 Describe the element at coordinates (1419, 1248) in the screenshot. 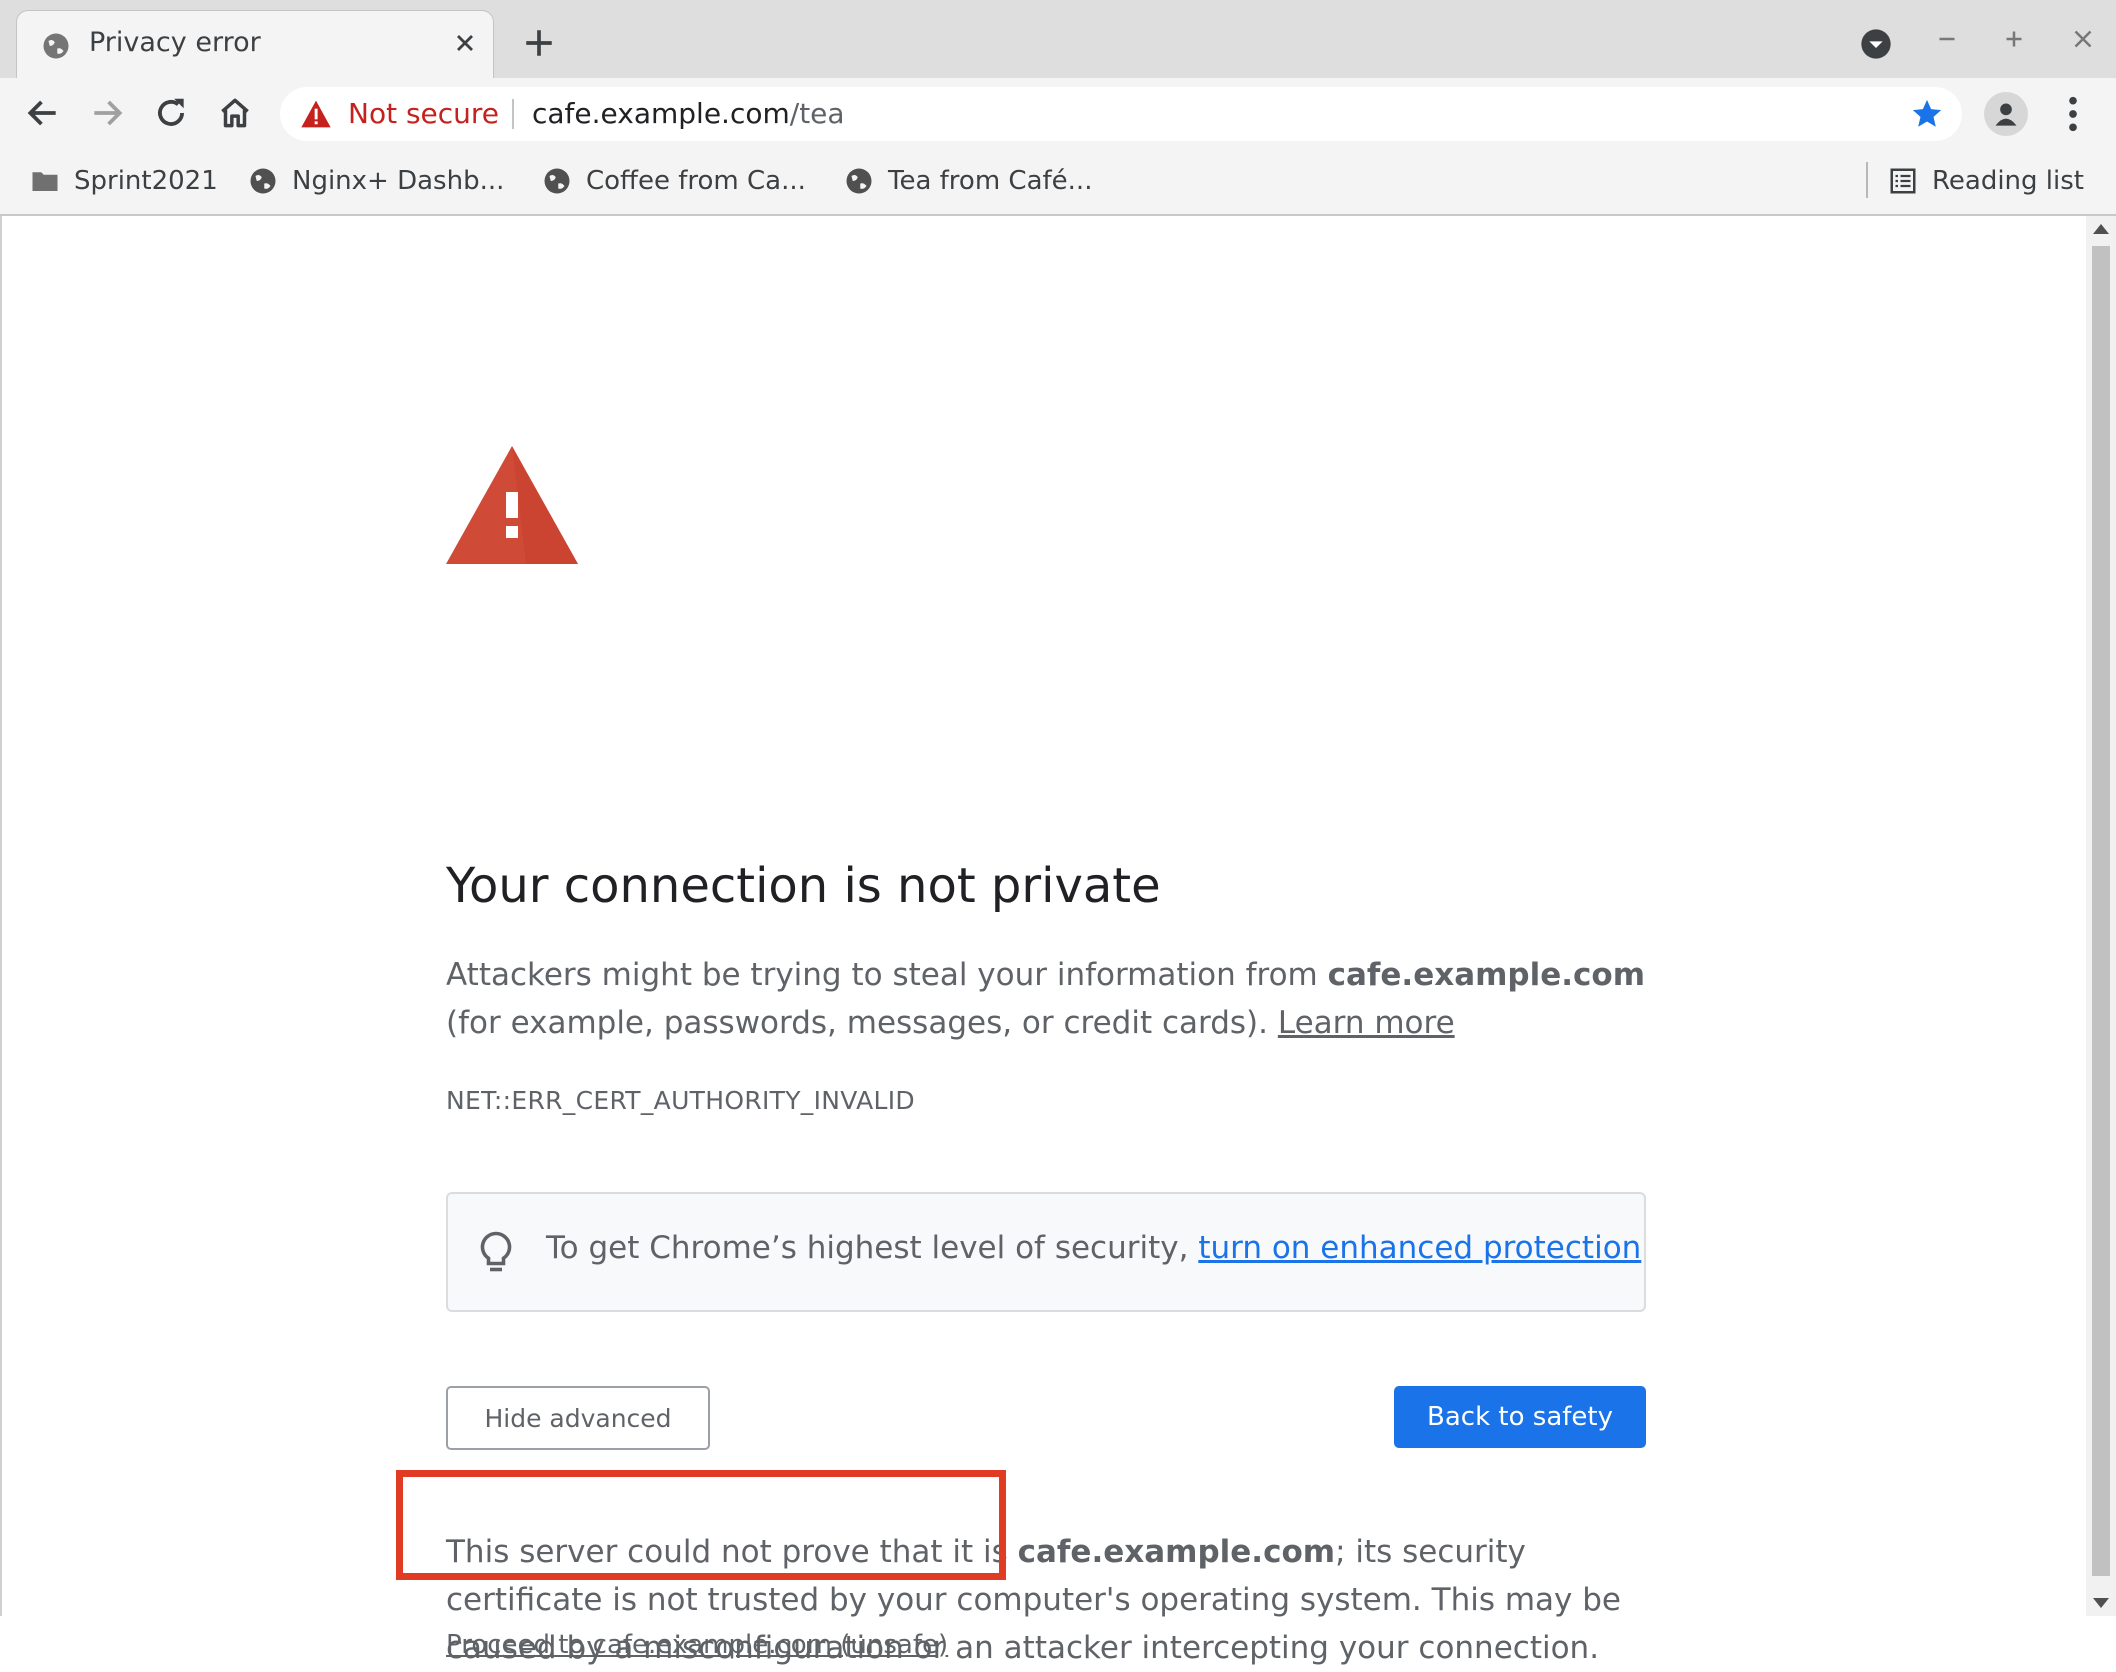

I see `enhanced-protection-link: turn on enhanced protection` at that location.